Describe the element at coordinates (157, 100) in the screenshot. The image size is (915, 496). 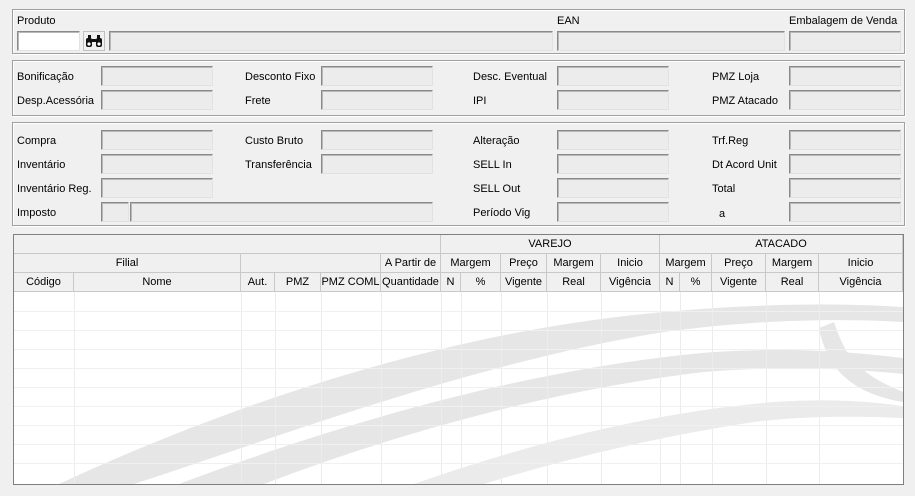
I see `desp-acessoria-field` at that location.